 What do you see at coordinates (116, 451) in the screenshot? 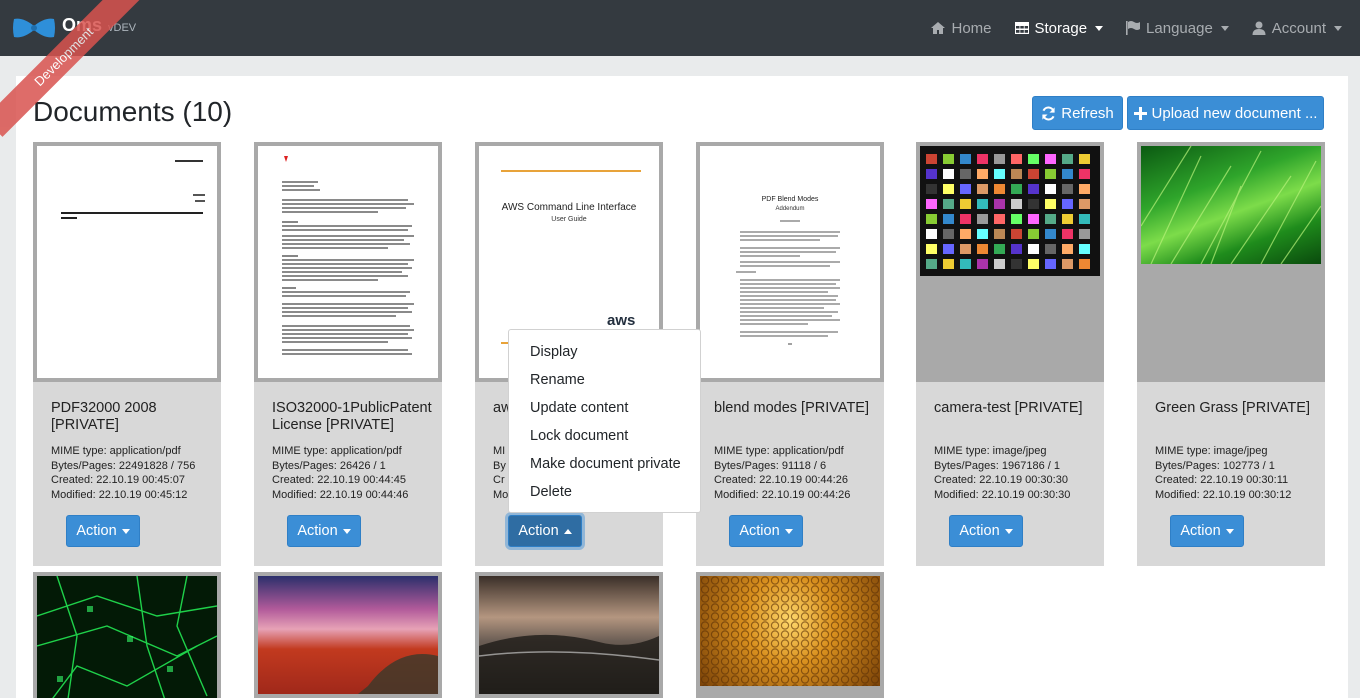
I see `mime-type: MIME type: application/pdf` at bounding box center [116, 451].